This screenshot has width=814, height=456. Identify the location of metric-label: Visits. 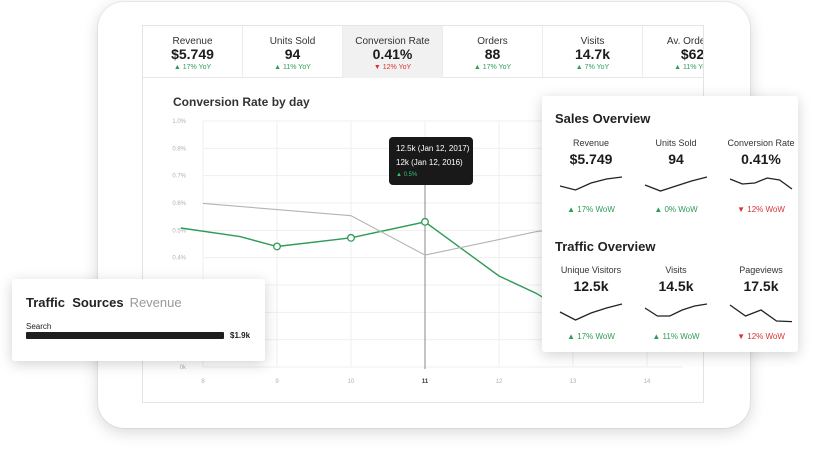
(676, 270).